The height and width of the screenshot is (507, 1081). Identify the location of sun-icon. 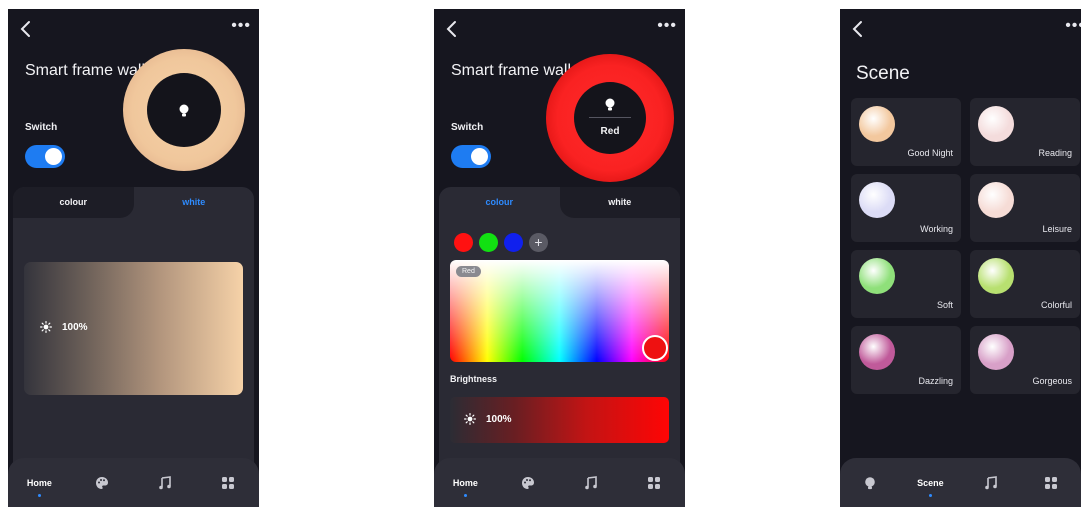
(470, 419).